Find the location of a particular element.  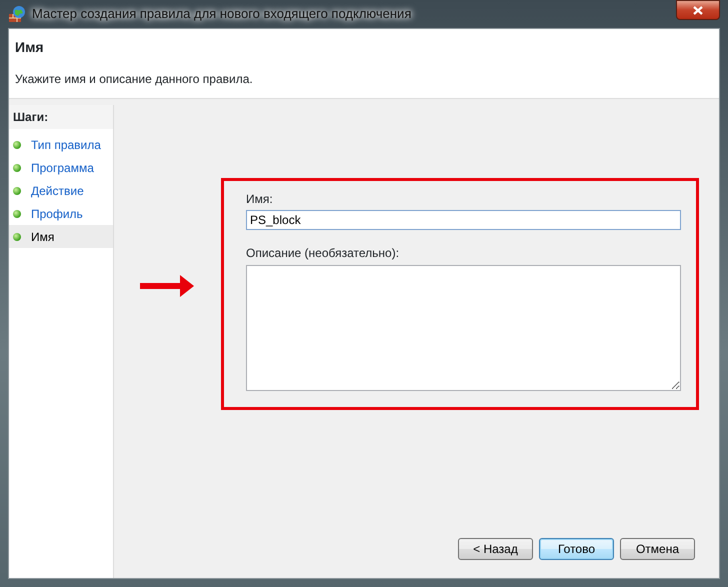

steps-heading: Шаги: is located at coordinates (61, 117).